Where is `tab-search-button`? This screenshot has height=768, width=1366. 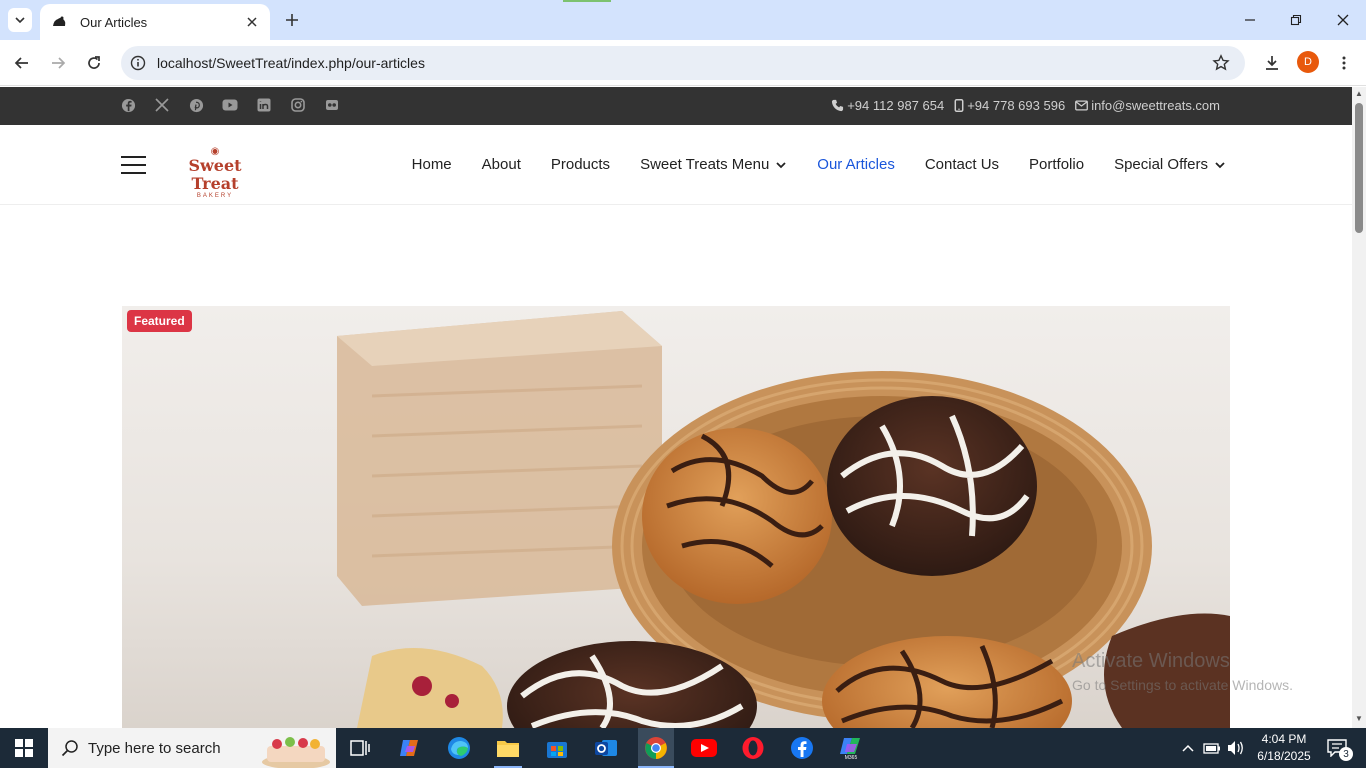 tab-search-button is located at coordinates (20, 20).